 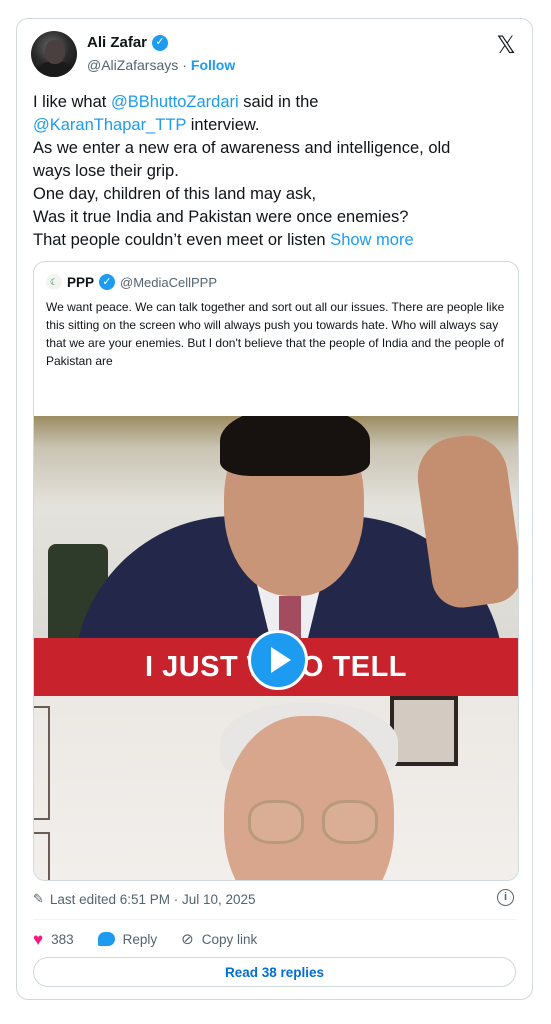 I want to click on edited-meta: ✎ Last edited 6:51 PM · Jul 10, 2025 i, so click(x=274, y=899).